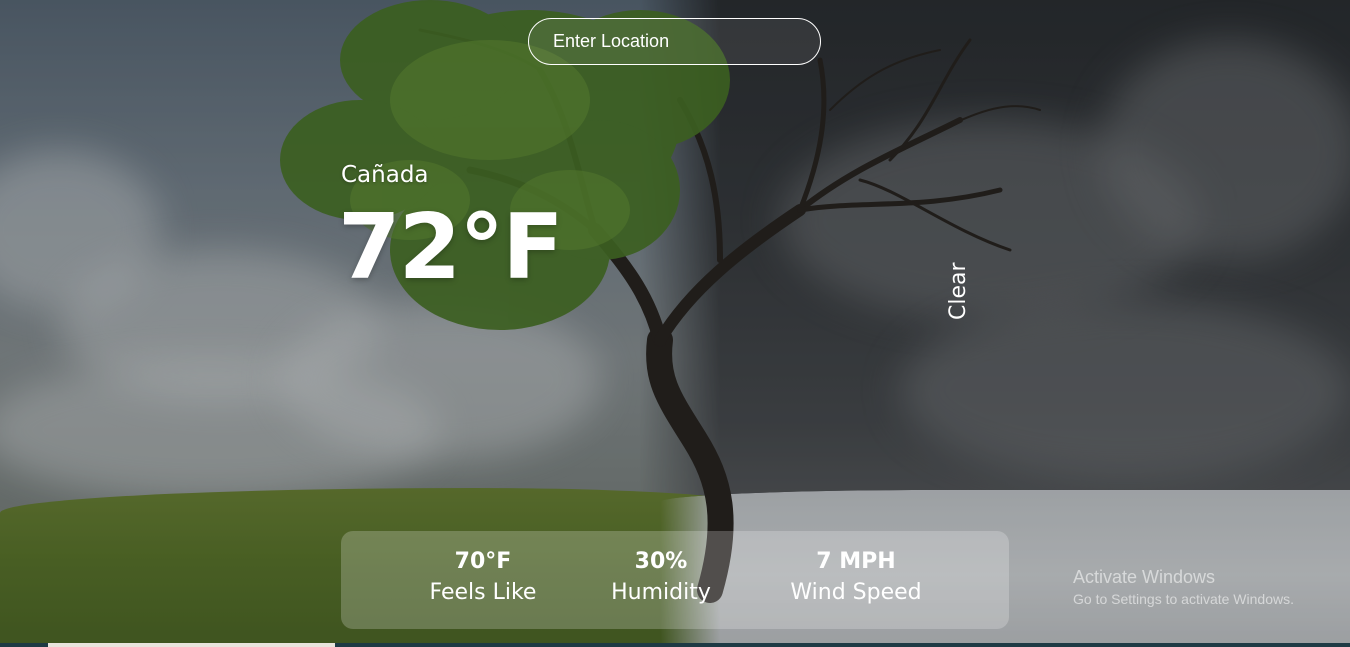 This screenshot has width=1350, height=647. I want to click on watermark-subtitle: Go to Settings to activate Windows., so click(1183, 599).